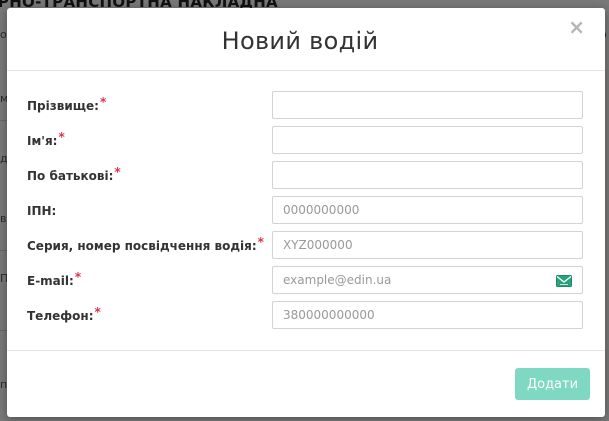 The image size is (609, 421). Describe the element at coordinates (427, 105) in the screenshot. I see `last-name-input` at that location.